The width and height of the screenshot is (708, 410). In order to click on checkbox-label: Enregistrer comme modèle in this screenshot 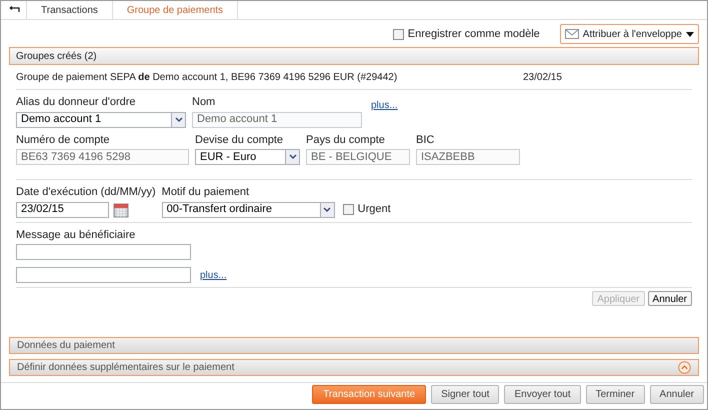, I will do `click(474, 34)`.